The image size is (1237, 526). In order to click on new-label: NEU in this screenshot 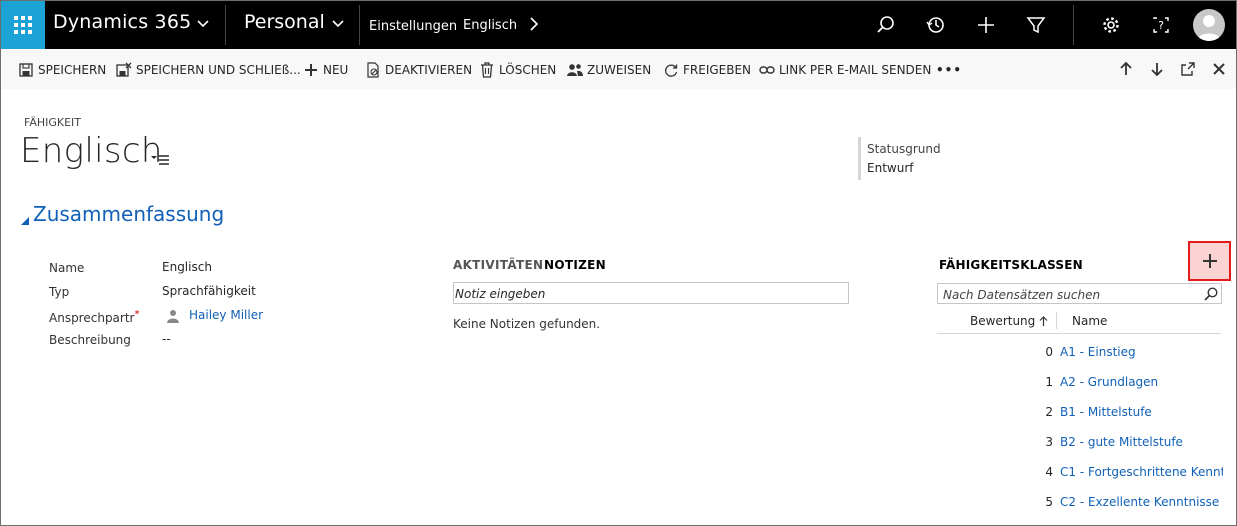, I will do `click(336, 70)`.